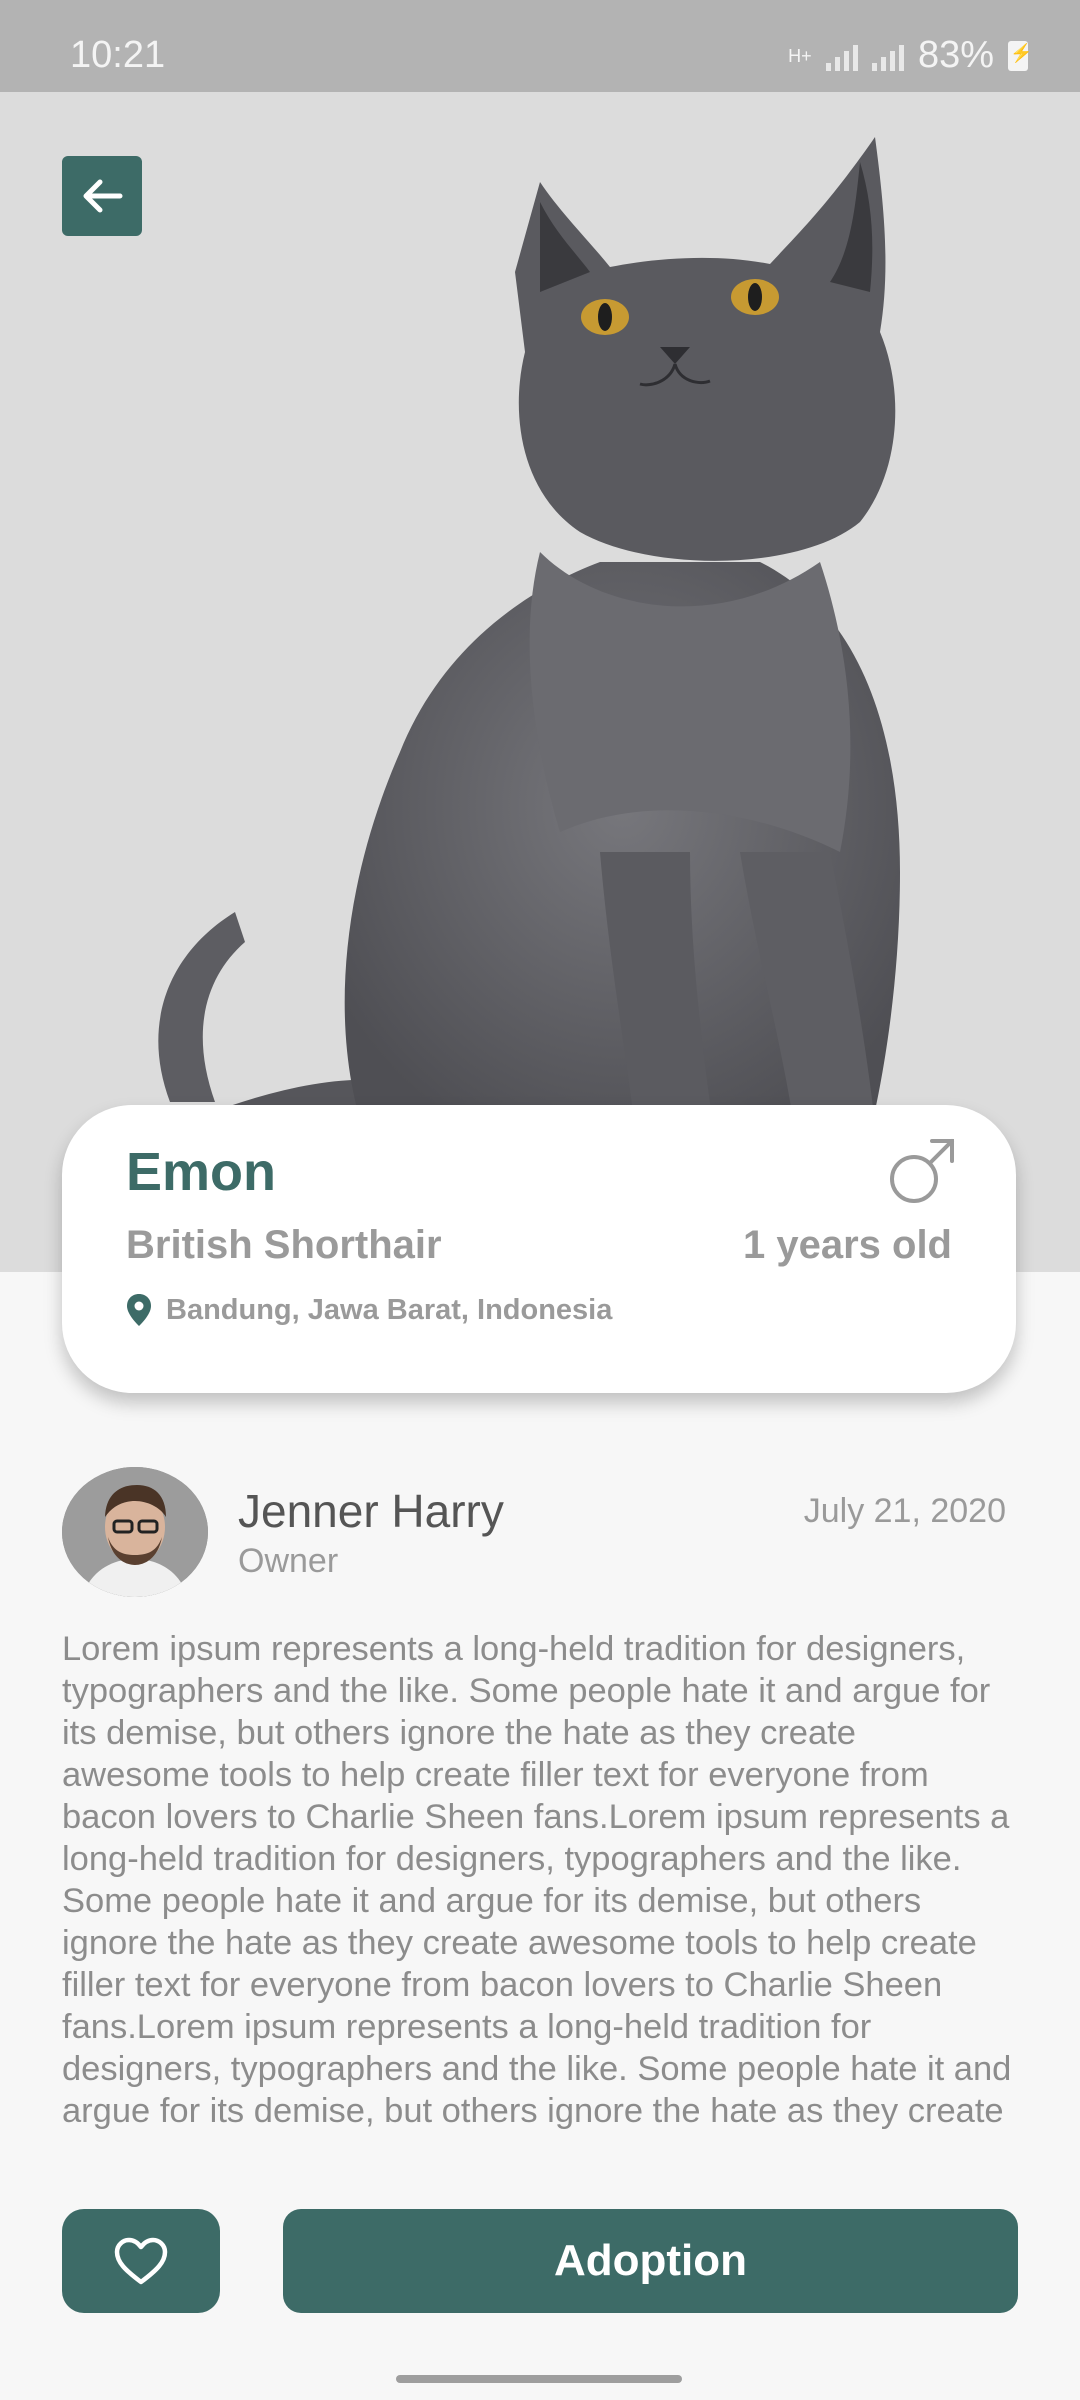 This screenshot has width=1080, height=2400. I want to click on pet-age: 1 years old, so click(847, 1245).